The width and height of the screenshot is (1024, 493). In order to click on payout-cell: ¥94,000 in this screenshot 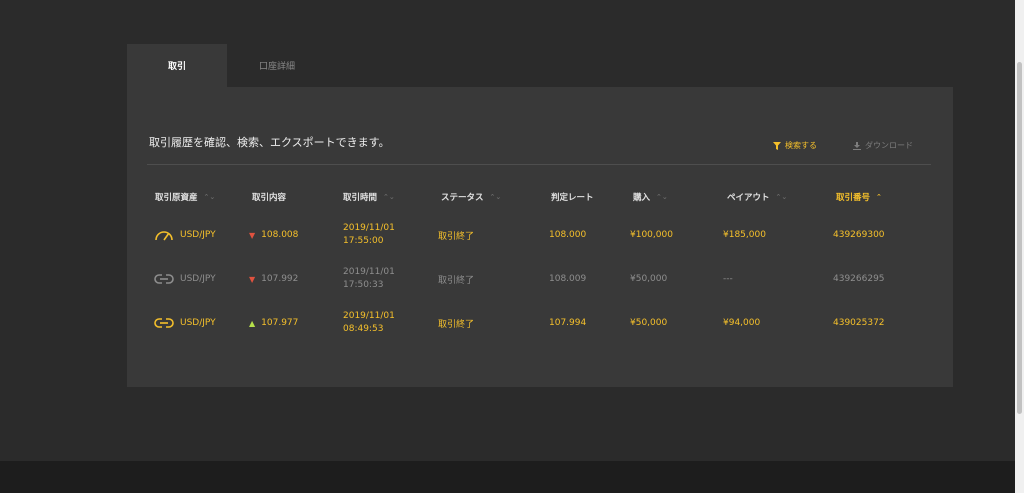, I will do `click(742, 323)`.